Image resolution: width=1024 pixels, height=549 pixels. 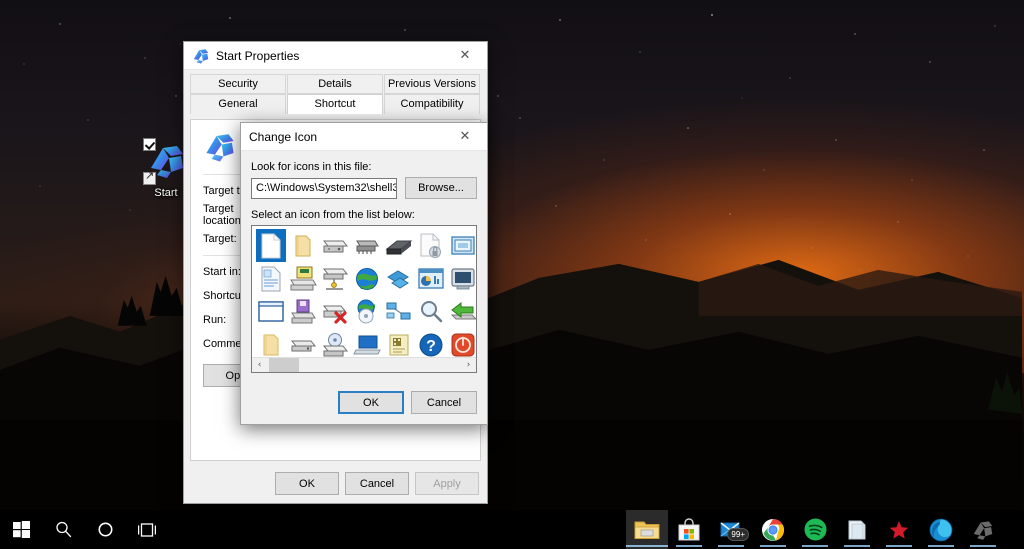 I want to click on change-icon-ok-button: OK, so click(x=371, y=402).